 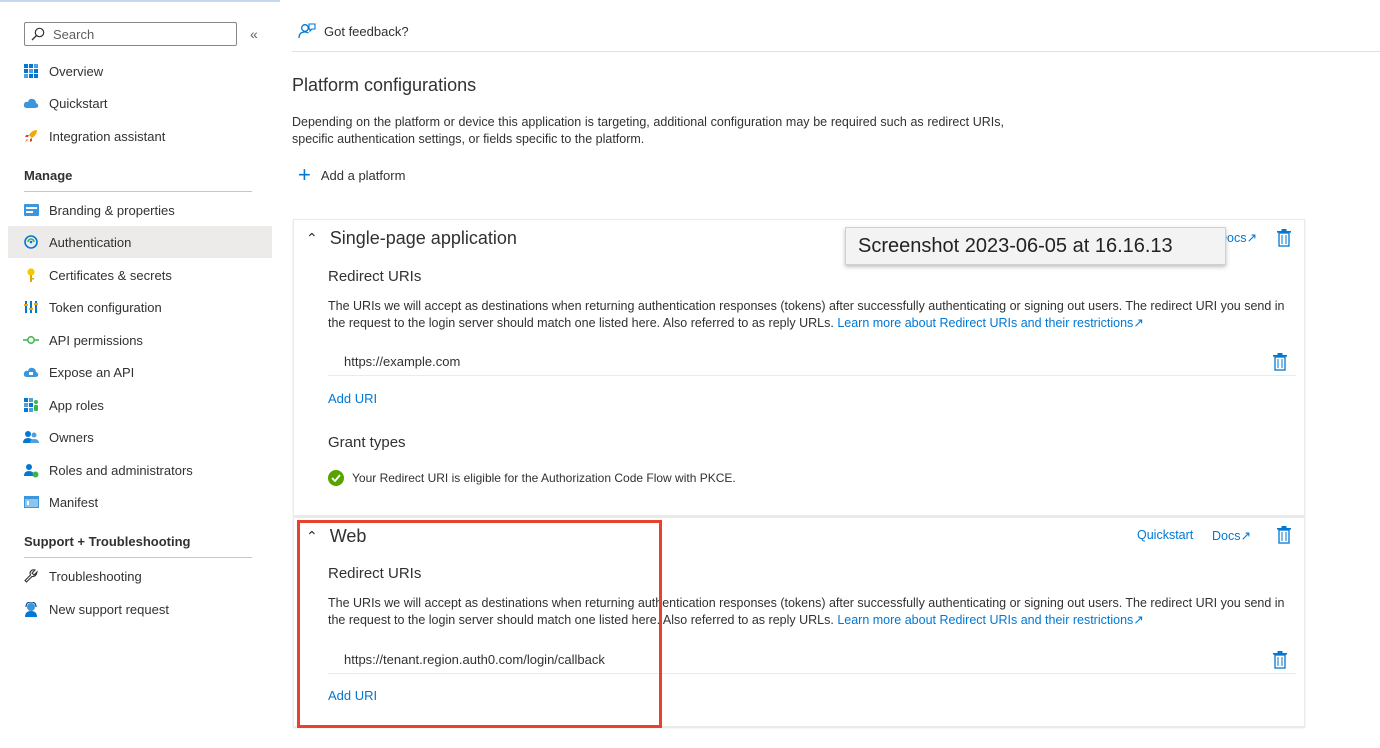 What do you see at coordinates (31, 340) in the screenshot?
I see `api-permissions-icon` at bounding box center [31, 340].